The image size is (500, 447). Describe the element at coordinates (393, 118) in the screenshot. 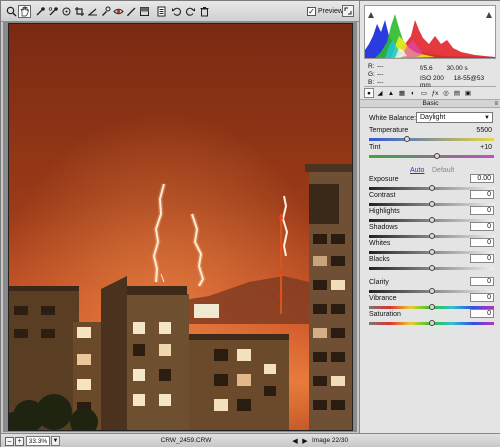

I see `white-balance-label: White Balance:` at that location.